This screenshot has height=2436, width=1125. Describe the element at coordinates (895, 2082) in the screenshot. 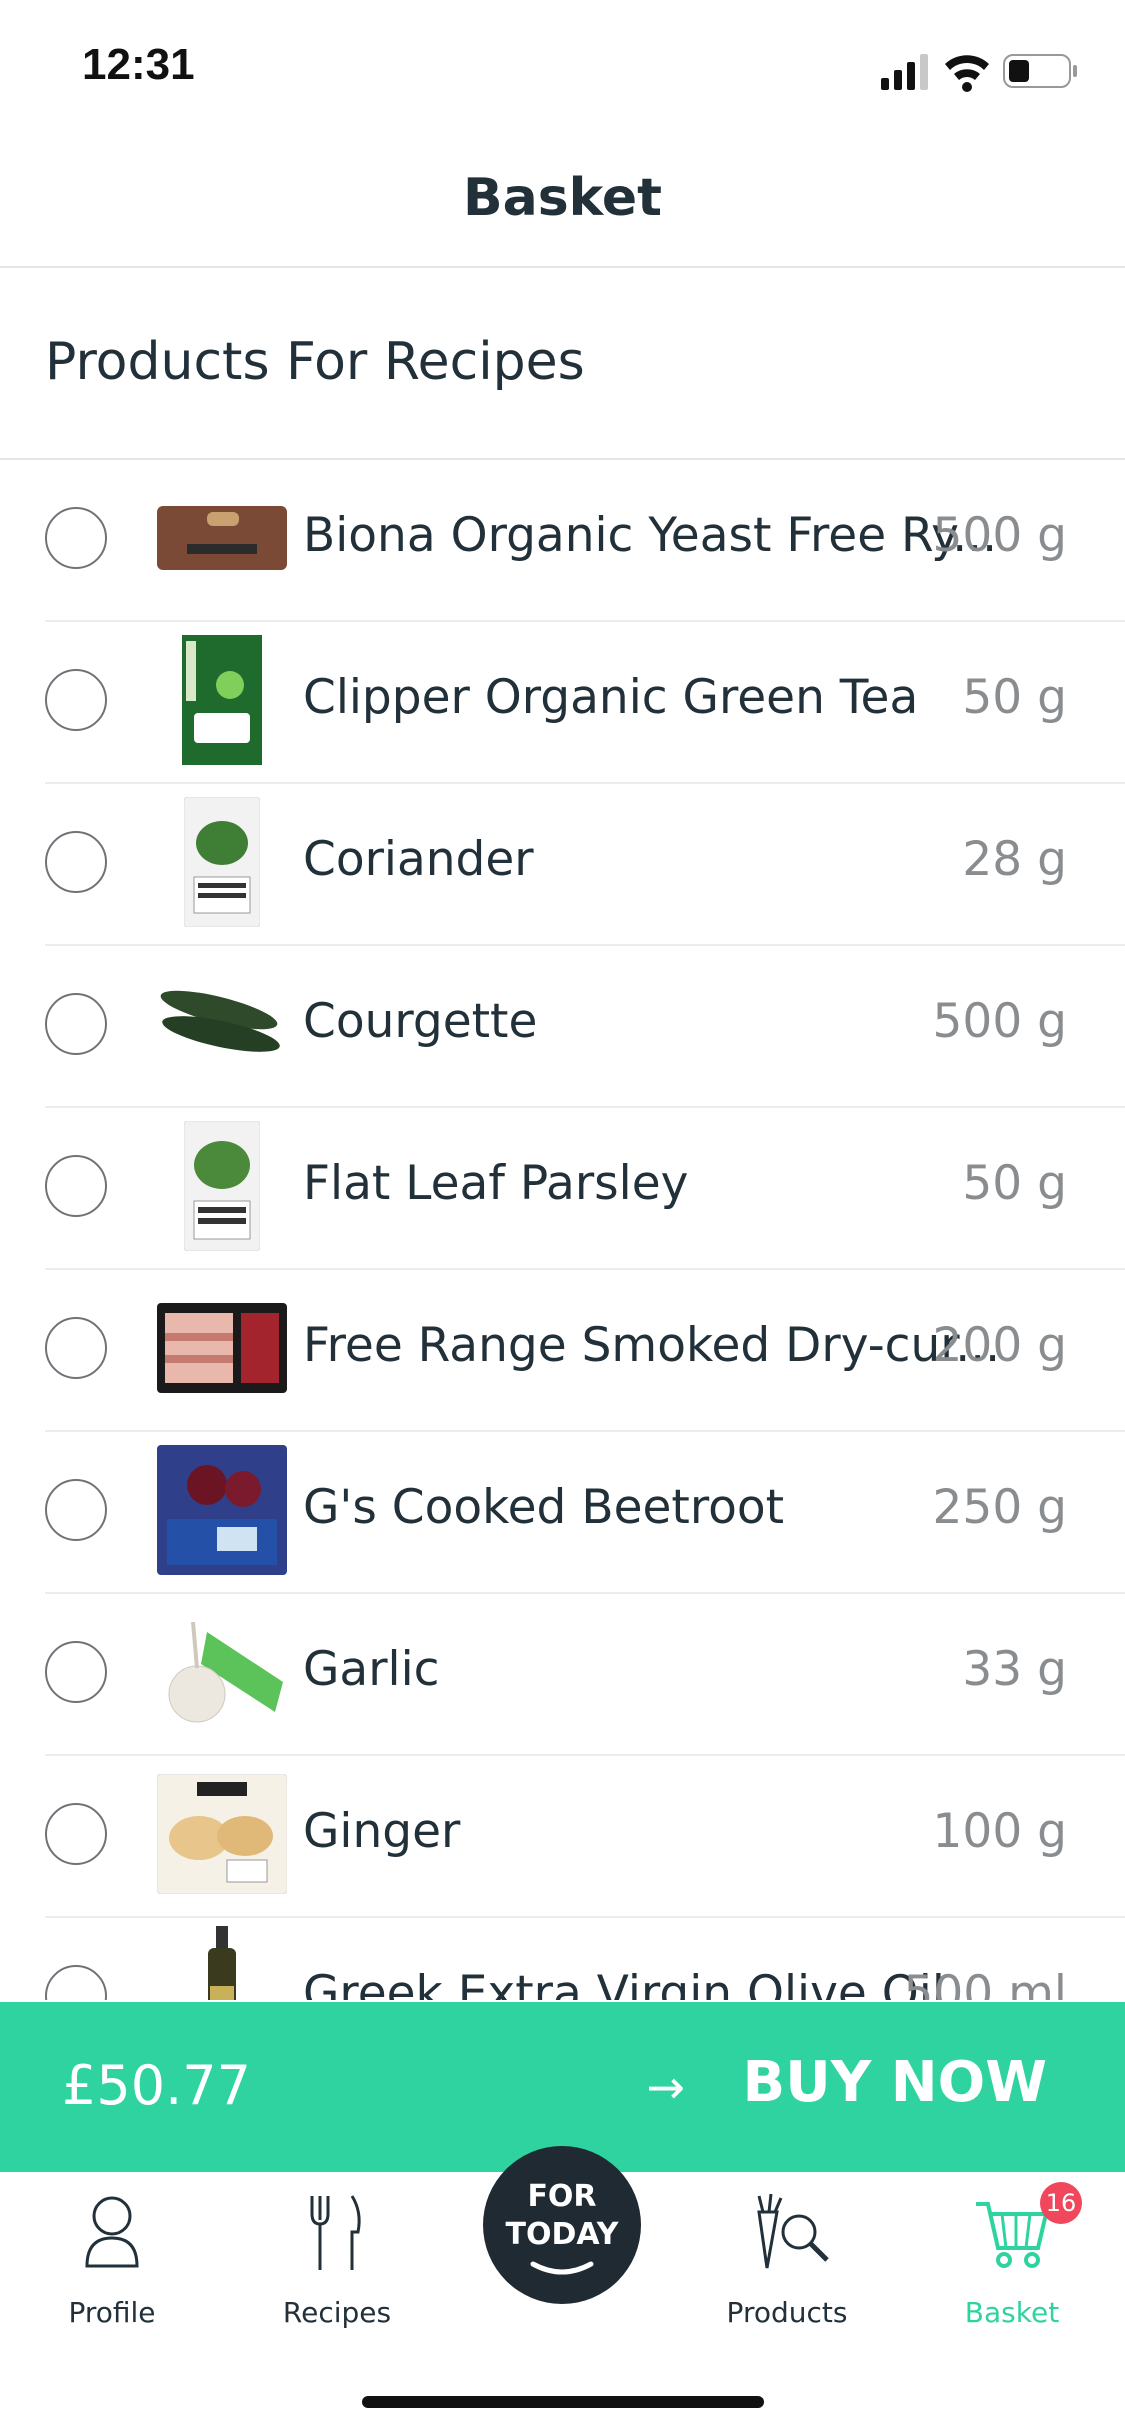

I see `buy-now-button: BUY NOW` at that location.